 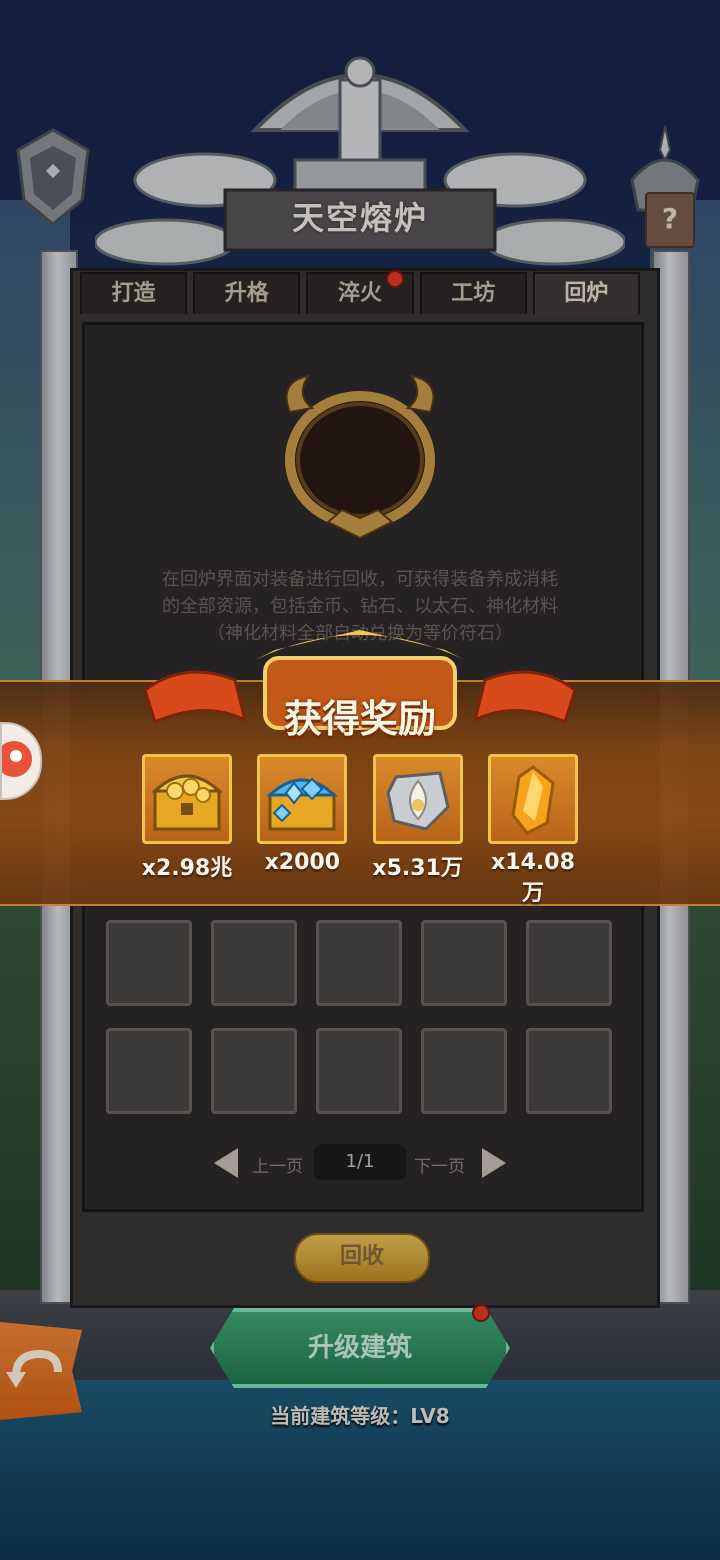 I want to click on reward-item: x14.08万, so click(x=533, y=830).